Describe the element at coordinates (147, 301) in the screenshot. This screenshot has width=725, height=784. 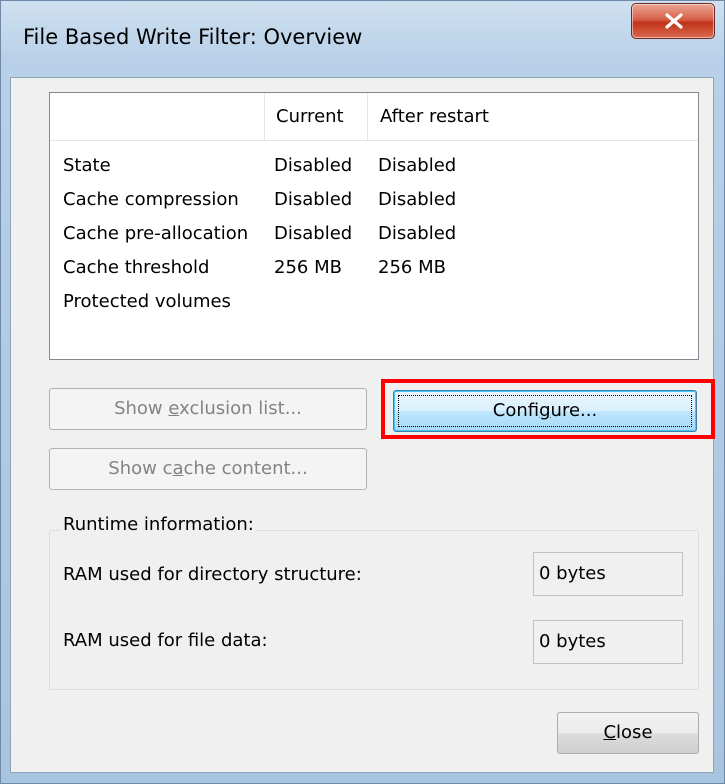
I see `row-label: Protected volumes` at that location.